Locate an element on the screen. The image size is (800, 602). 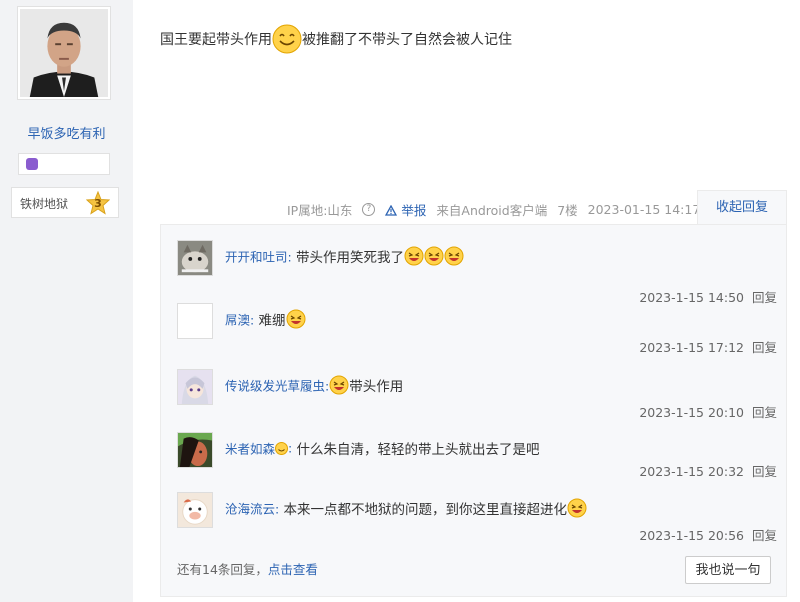
level-title: 铁树地狱 is located at coordinates (44, 204).